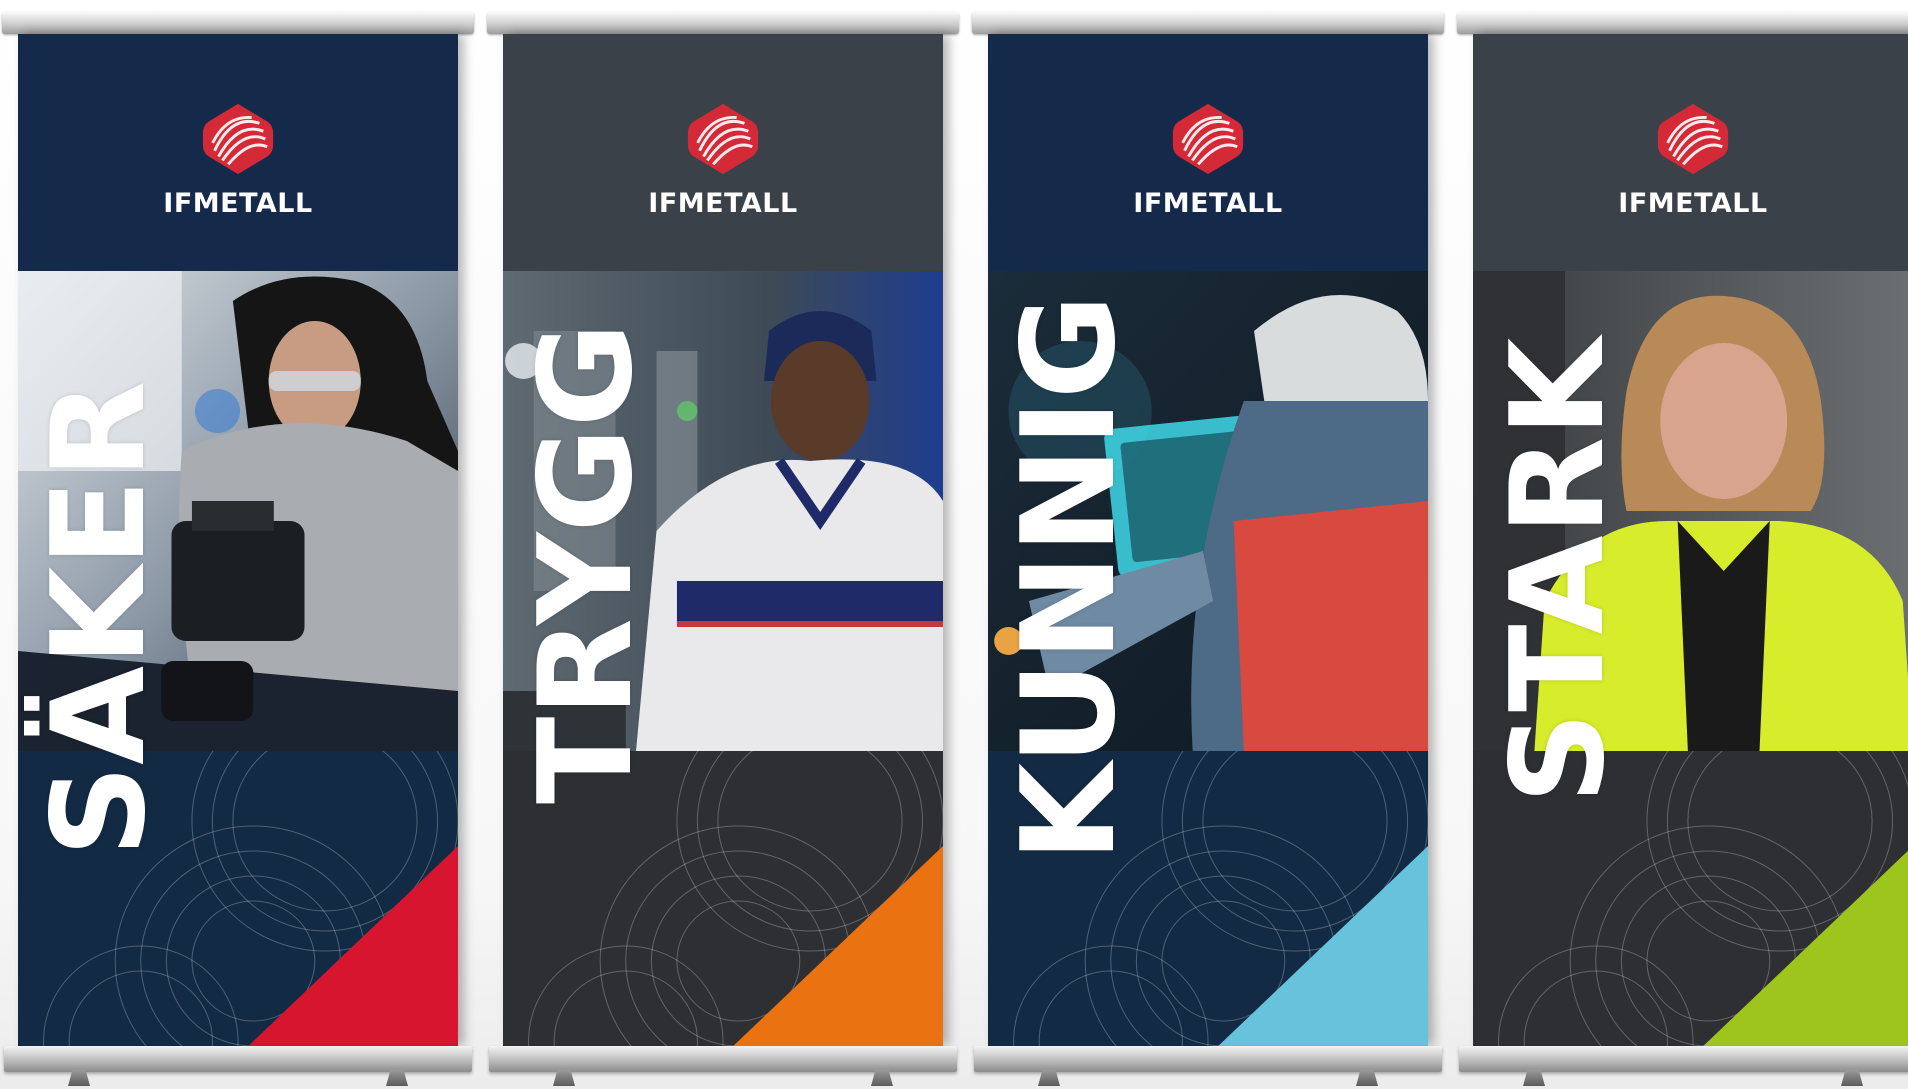 The image size is (1908, 1089). Describe the element at coordinates (1208, 511) in the screenshot. I see `photo-worker-with-tablet` at that location.